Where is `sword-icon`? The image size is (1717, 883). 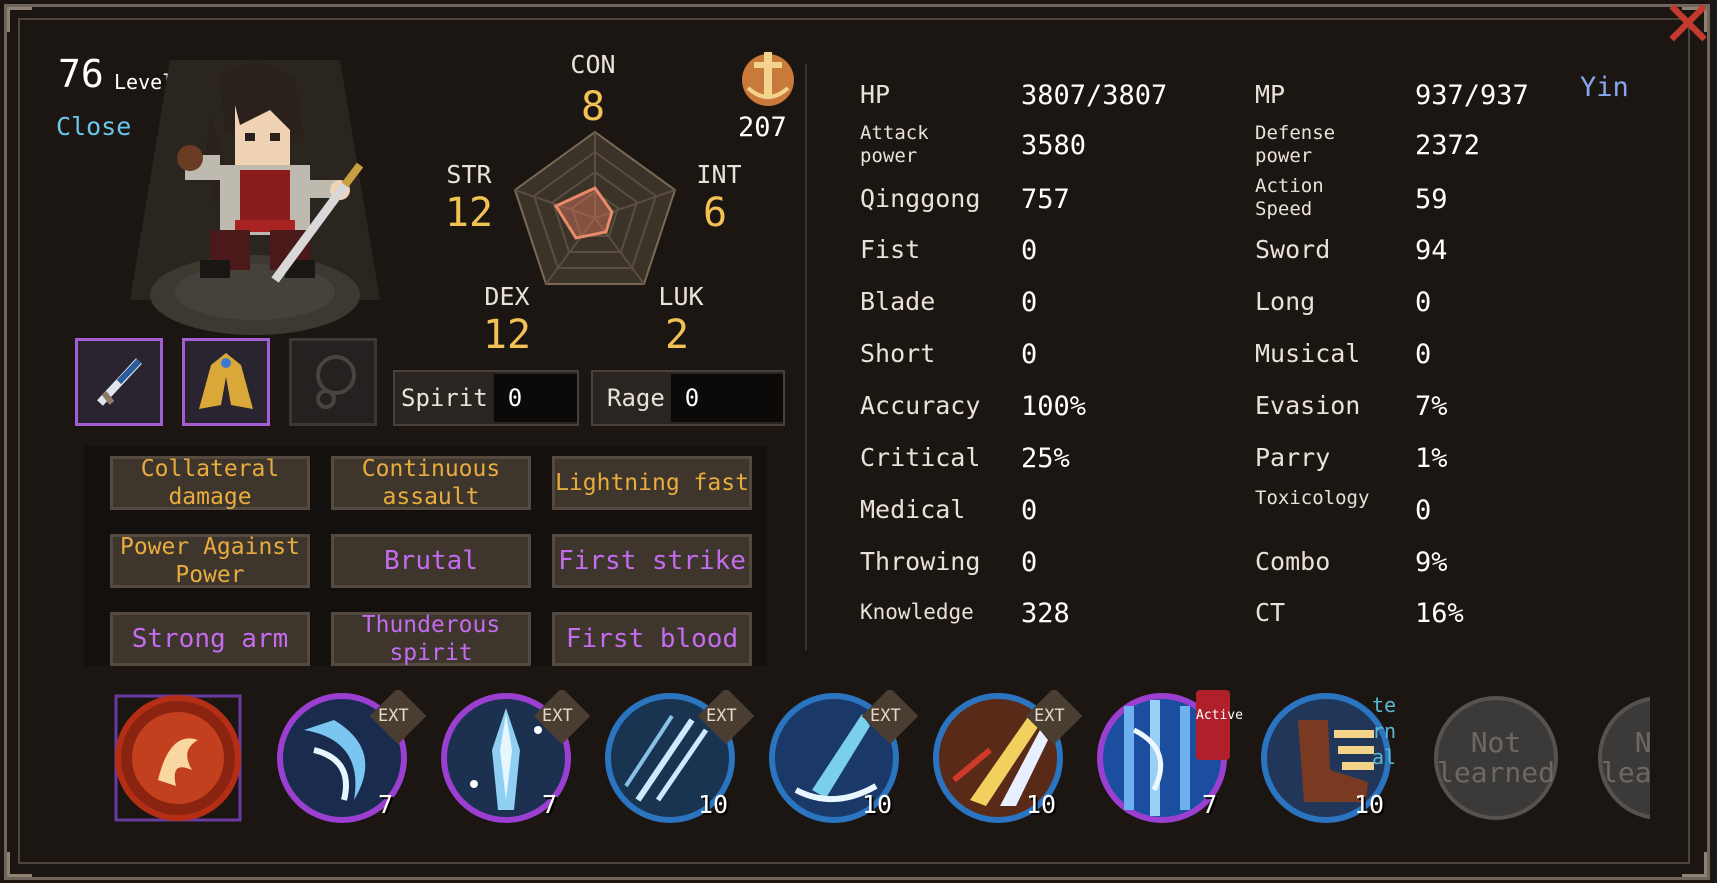 sword-icon is located at coordinates (119, 382).